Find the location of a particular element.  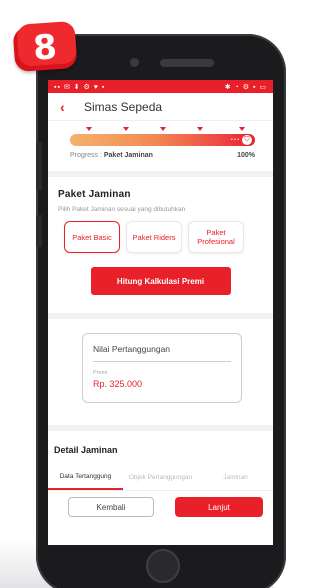

progress-bar: • • • ⛉ is located at coordinates (162, 140).